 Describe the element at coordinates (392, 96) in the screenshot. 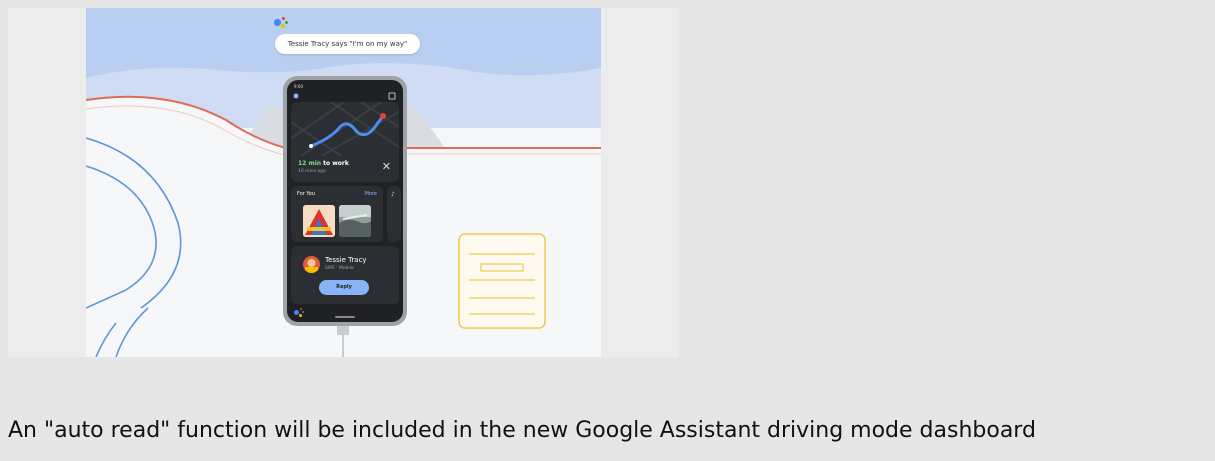

I see `settings-icon` at that location.